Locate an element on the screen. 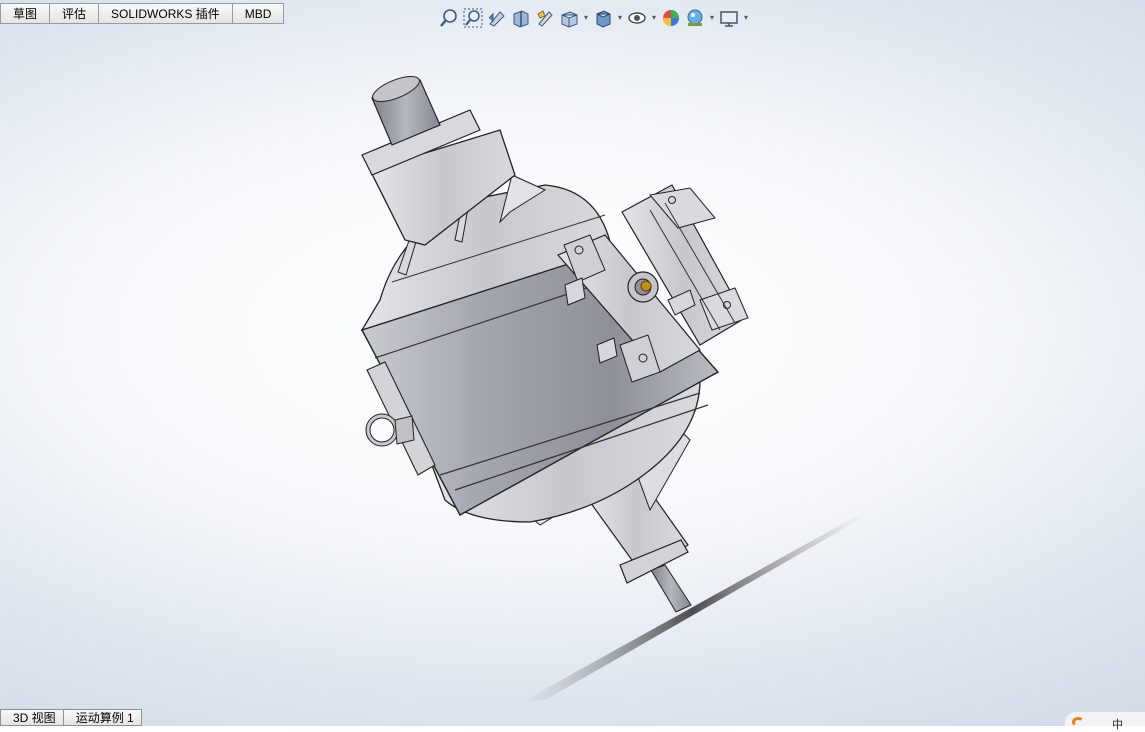 This screenshot has width=1145, height=732. ime-indicator: 中 is located at coordinates (1117, 724).